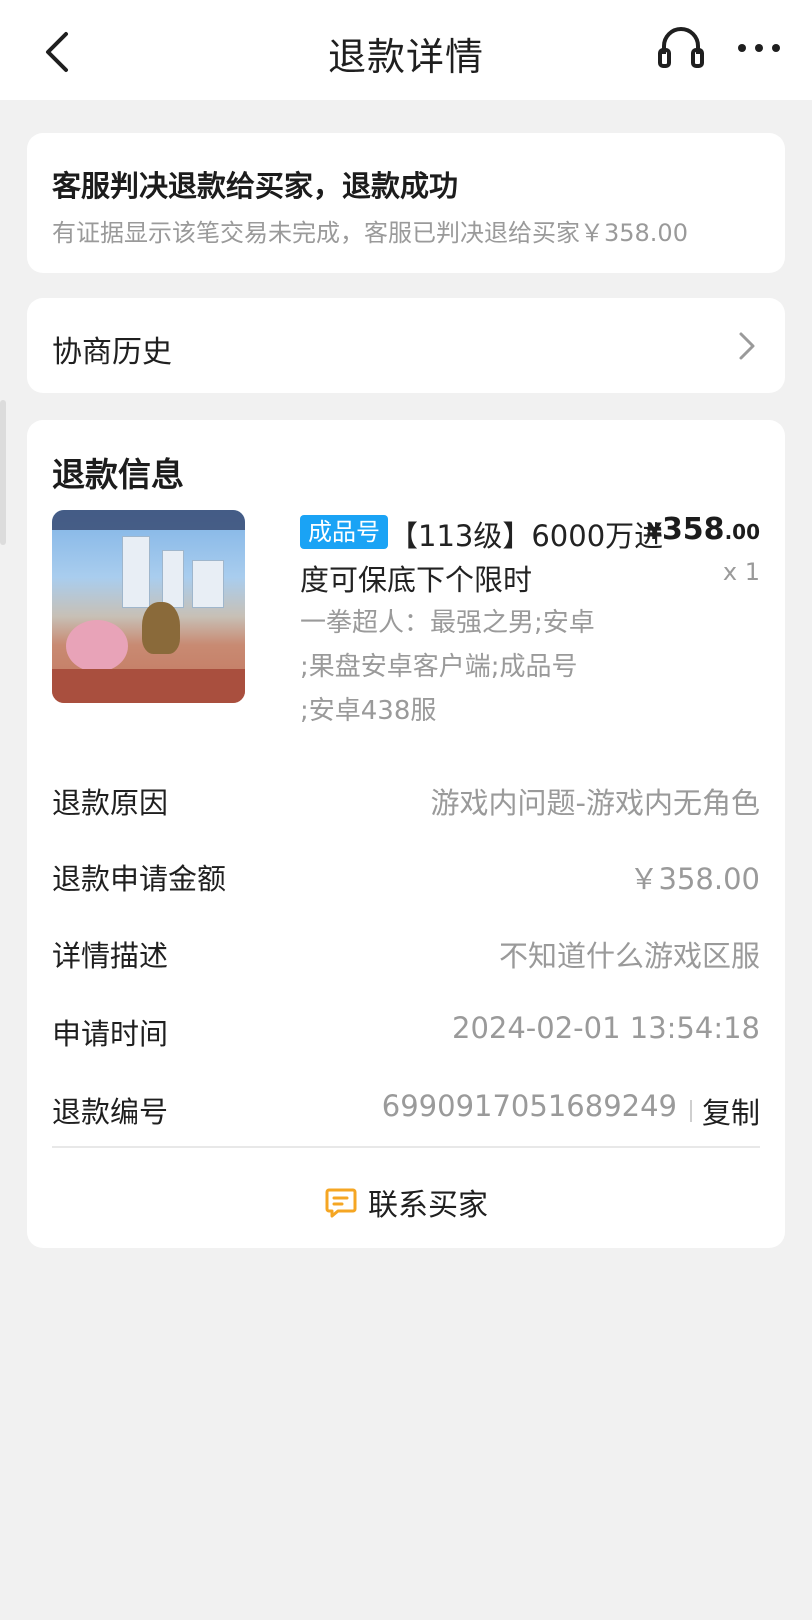  I want to click on copy-button: 复制, so click(731, 1111).